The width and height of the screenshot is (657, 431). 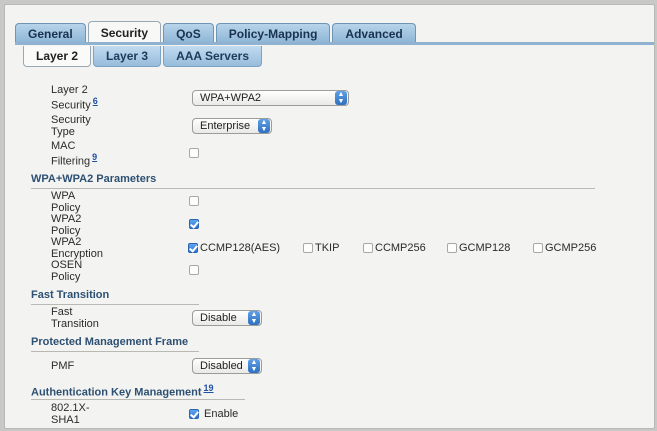 What do you see at coordinates (94, 157) in the screenshot?
I see `help-link-9: 9` at bounding box center [94, 157].